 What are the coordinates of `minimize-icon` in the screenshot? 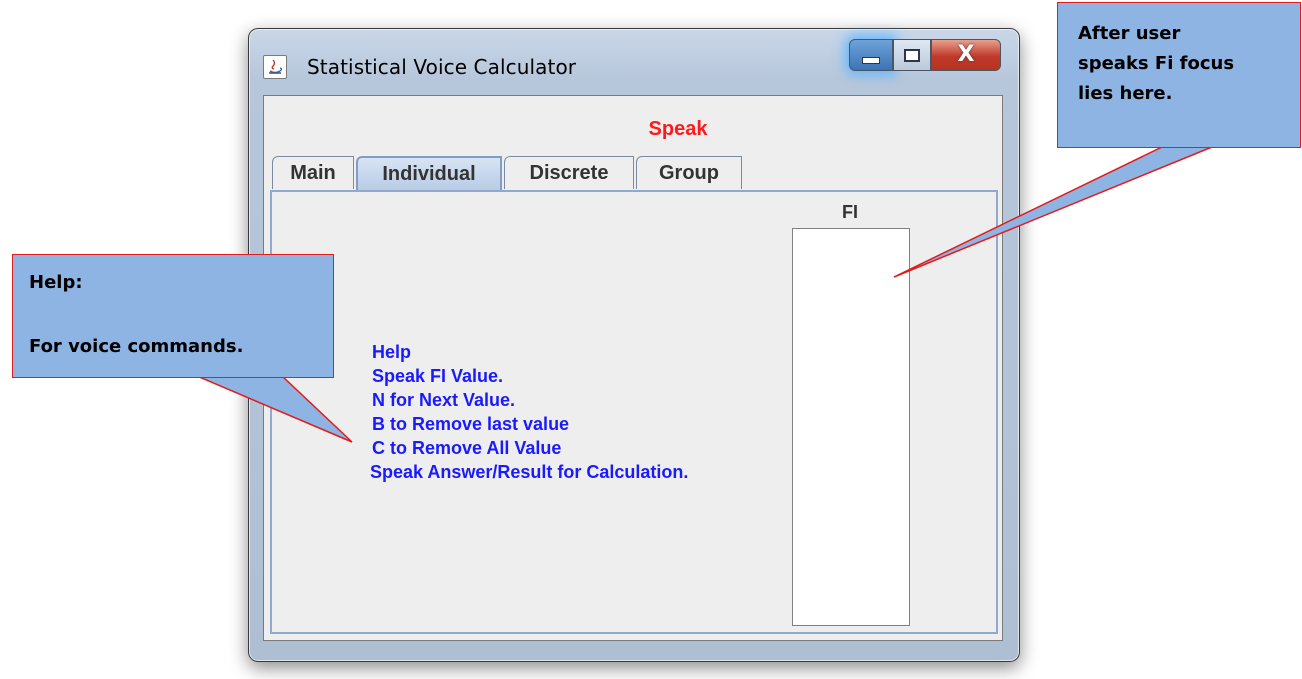 It's located at (871, 60).